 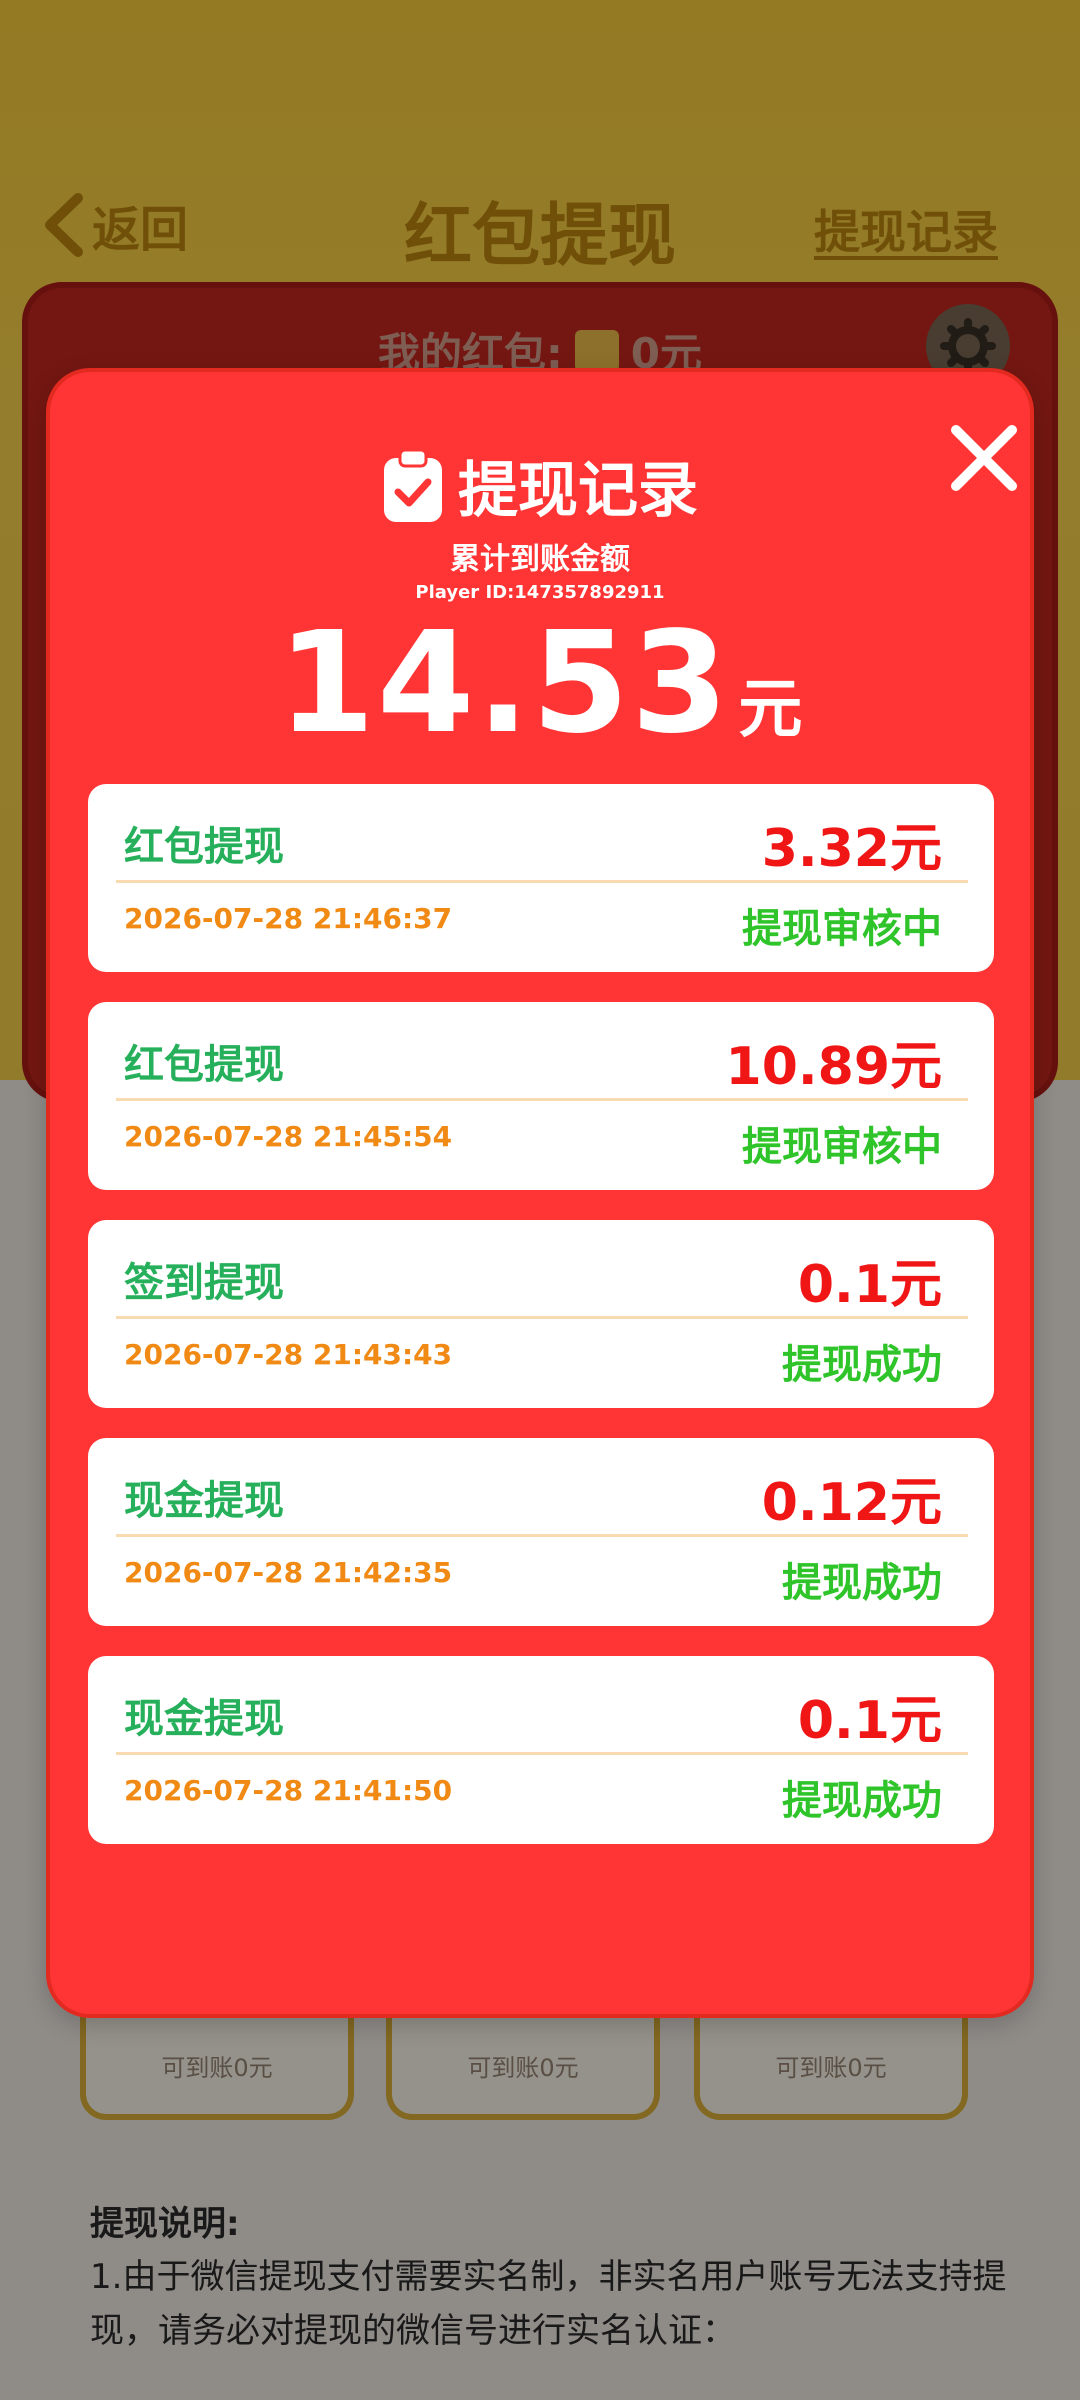 What do you see at coordinates (541, 1750) in the screenshot?
I see `record-item: 现金提现 0.1元 2026-07-28 21:41:50 提现成功` at bounding box center [541, 1750].